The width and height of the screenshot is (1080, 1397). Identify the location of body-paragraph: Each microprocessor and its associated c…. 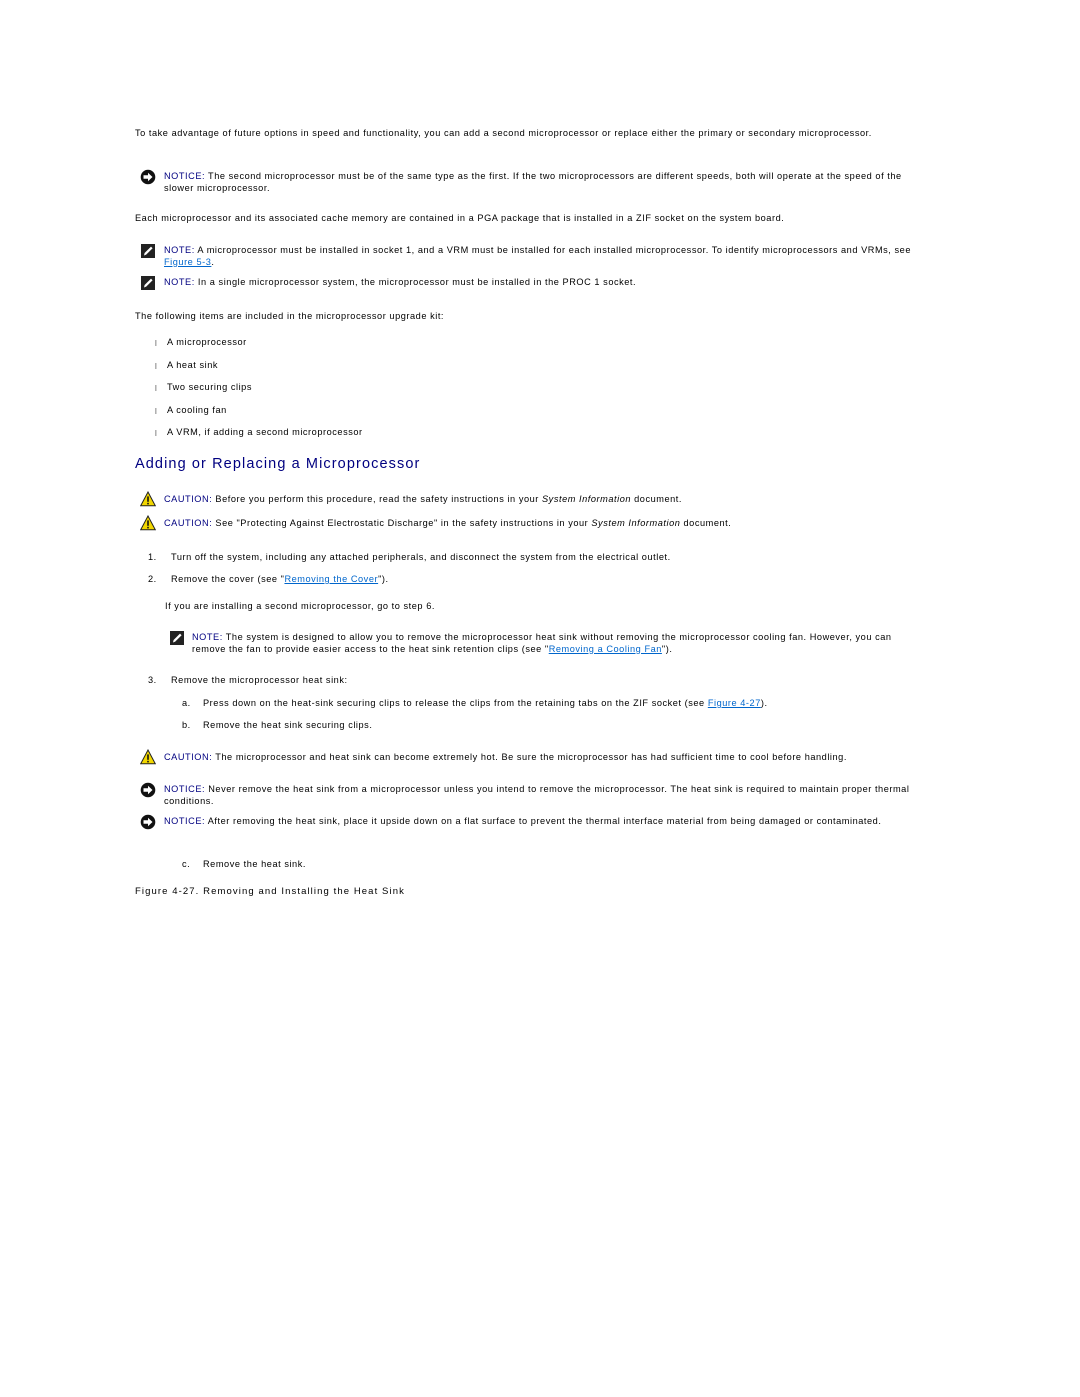
(535, 219).